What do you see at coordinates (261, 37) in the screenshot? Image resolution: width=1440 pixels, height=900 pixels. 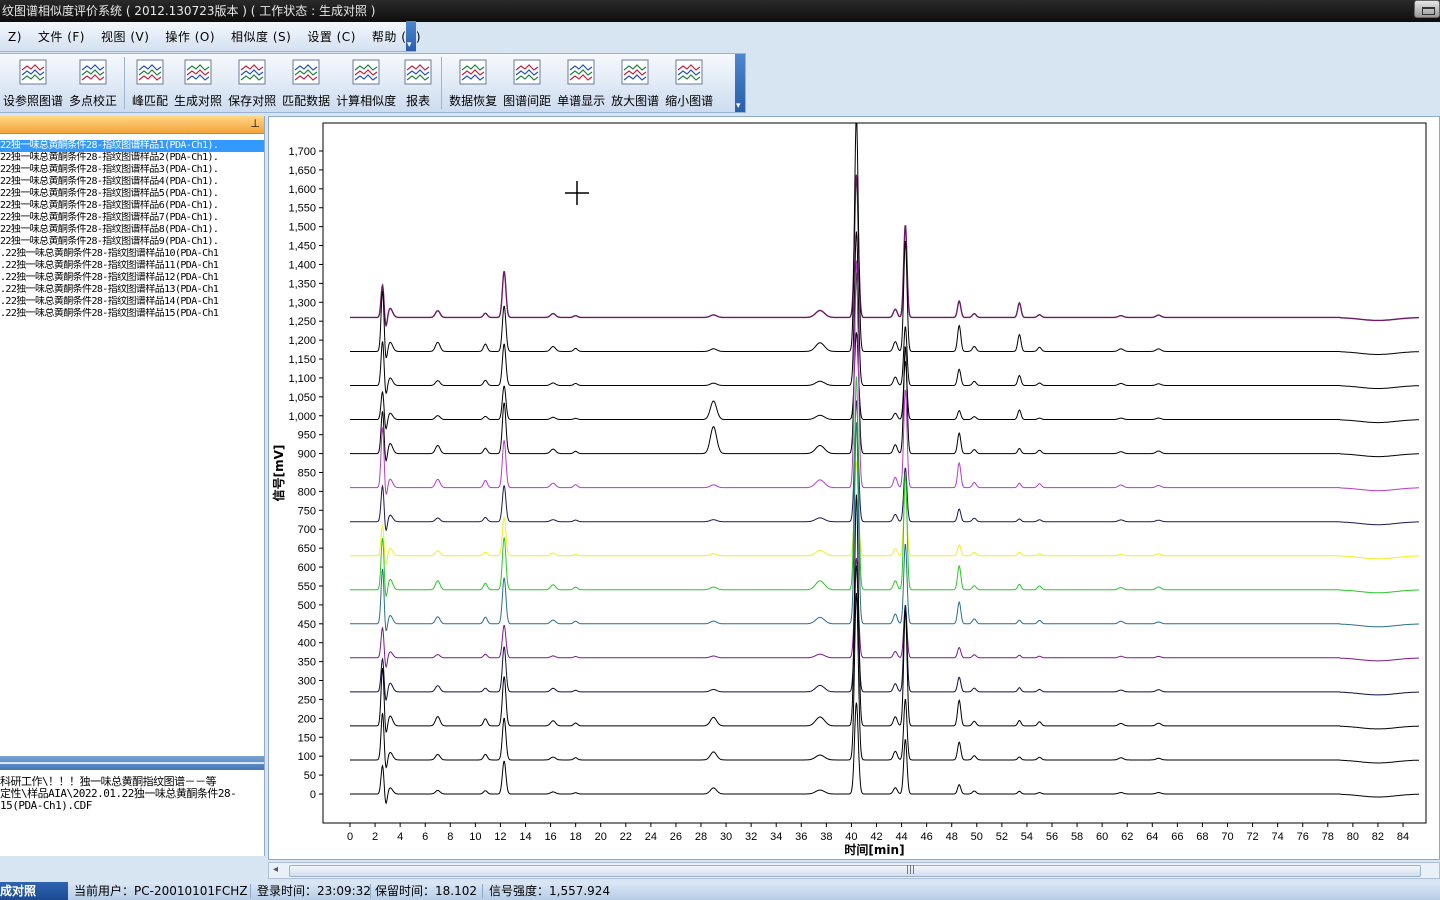 I see `menu-item-similarity: 相似度 (S)` at bounding box center [261, 37].